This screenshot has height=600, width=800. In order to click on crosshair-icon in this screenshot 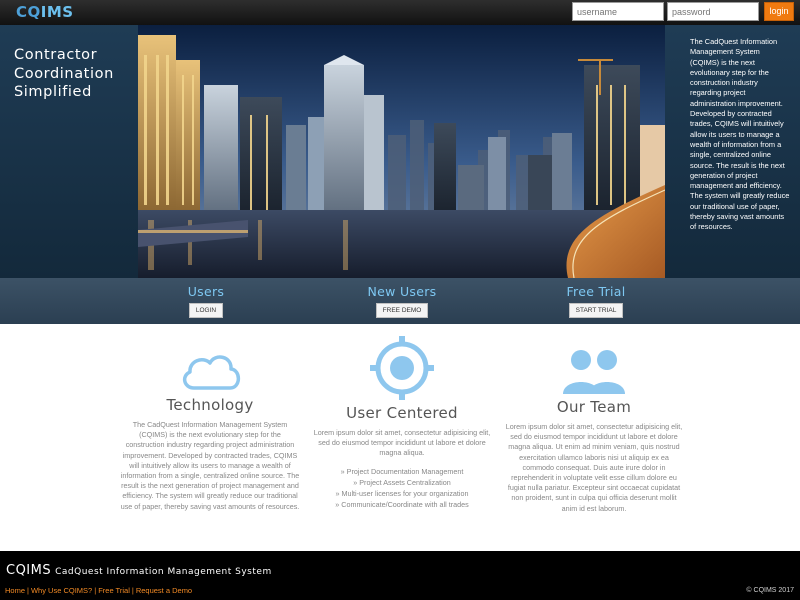, I will do `click(402, 368)`.